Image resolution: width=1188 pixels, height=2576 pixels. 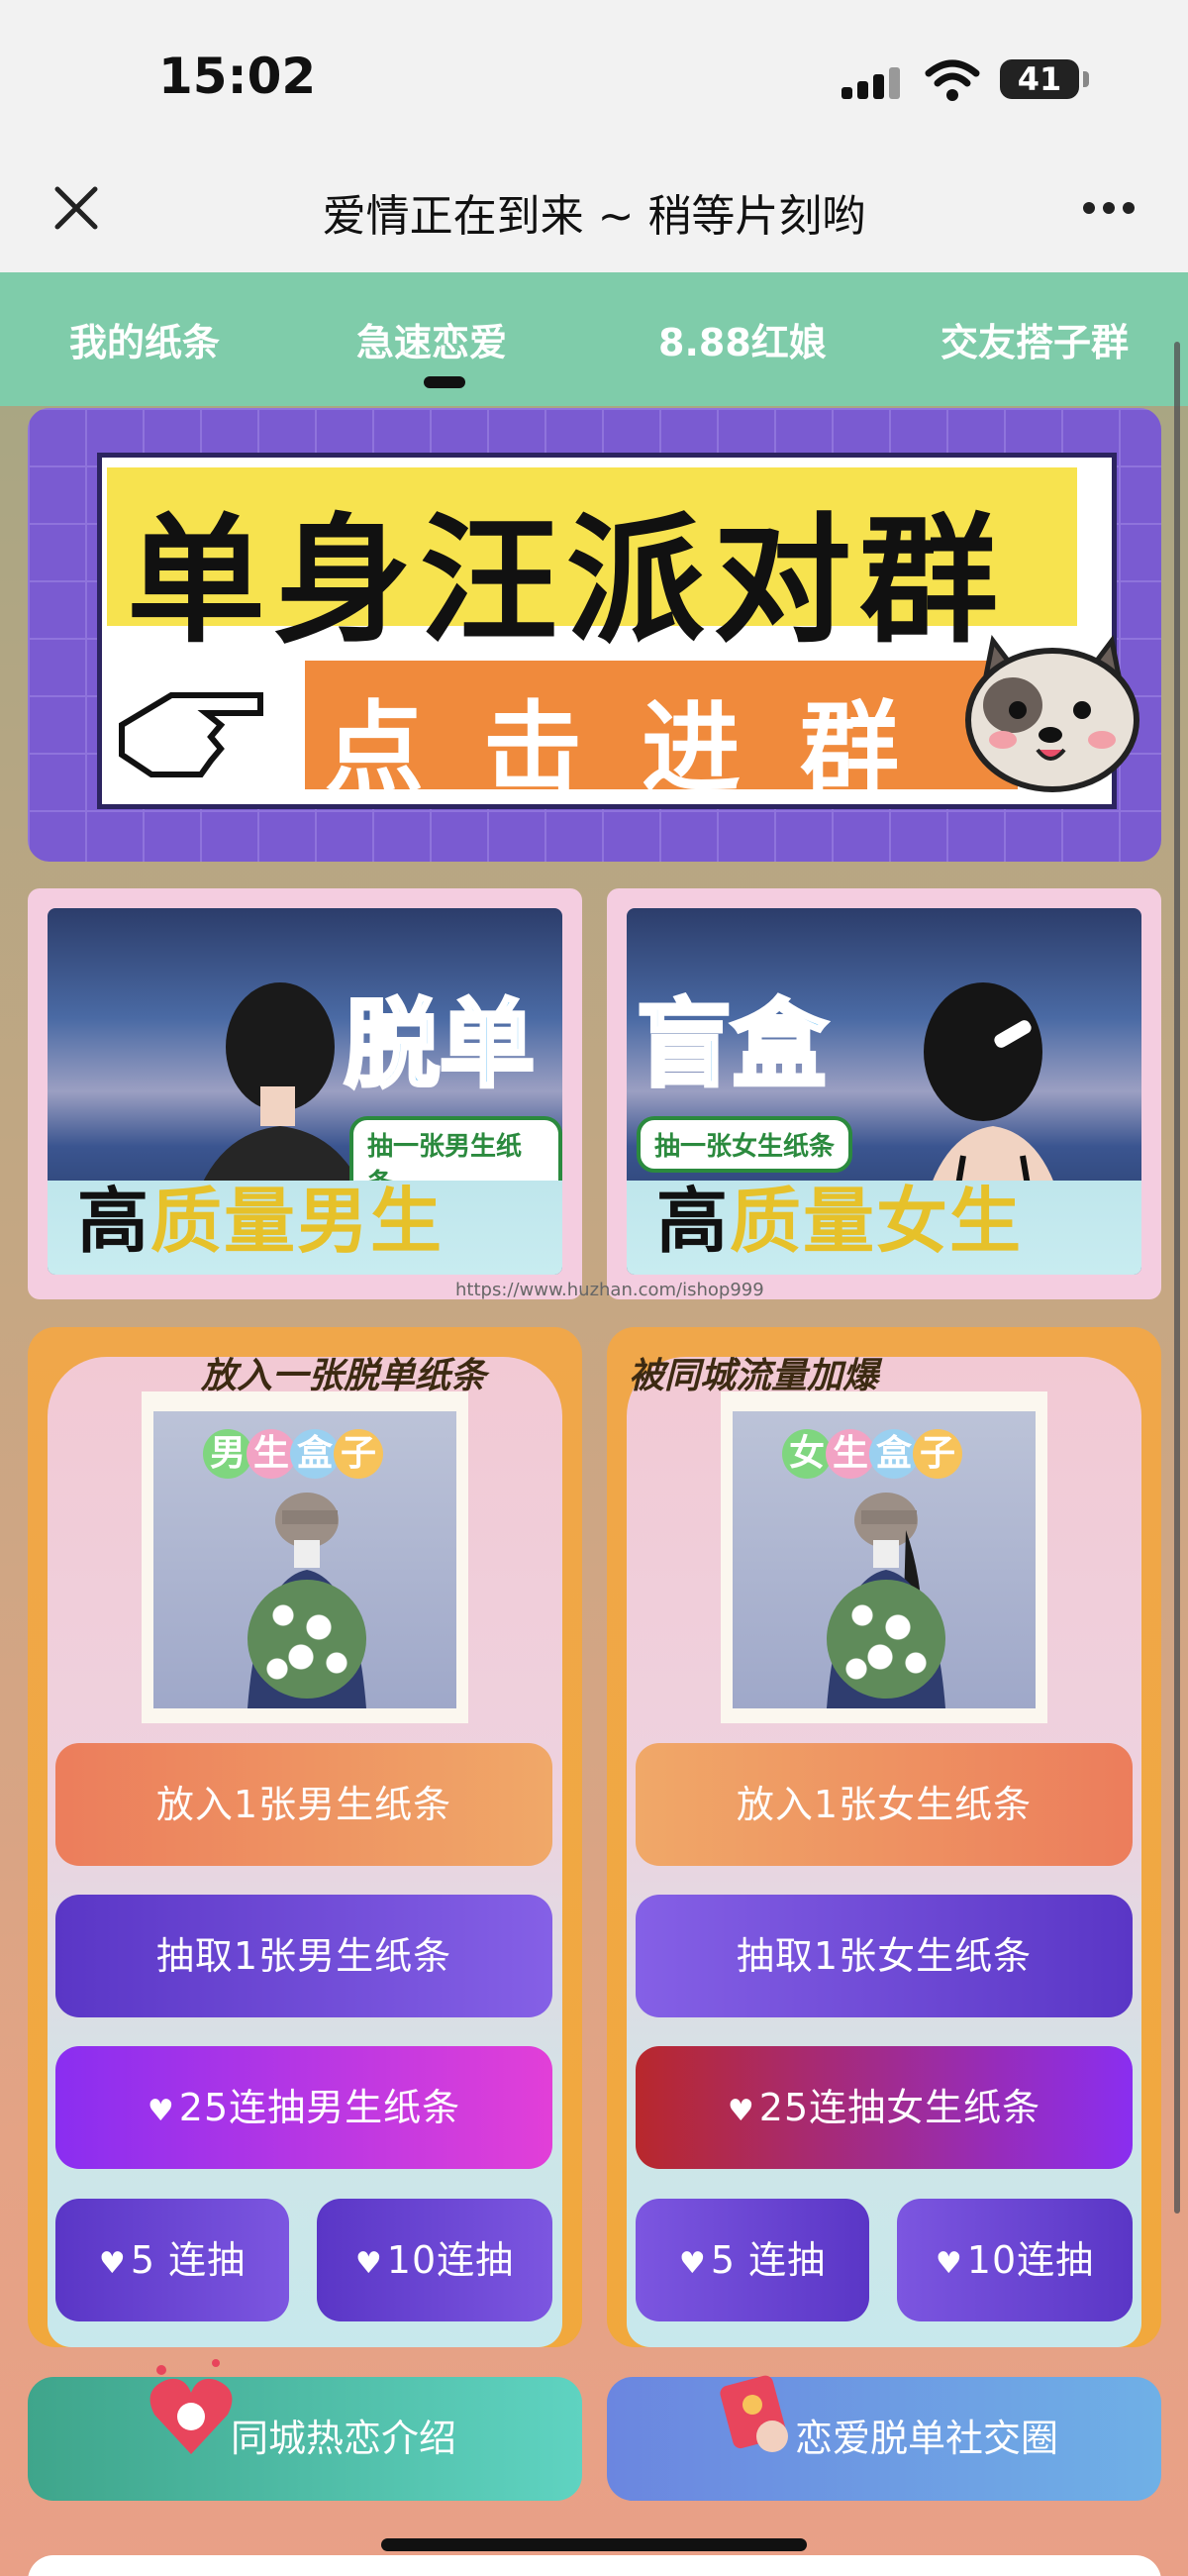 I want to click on wifi-icon, so click(x=953, y=80).